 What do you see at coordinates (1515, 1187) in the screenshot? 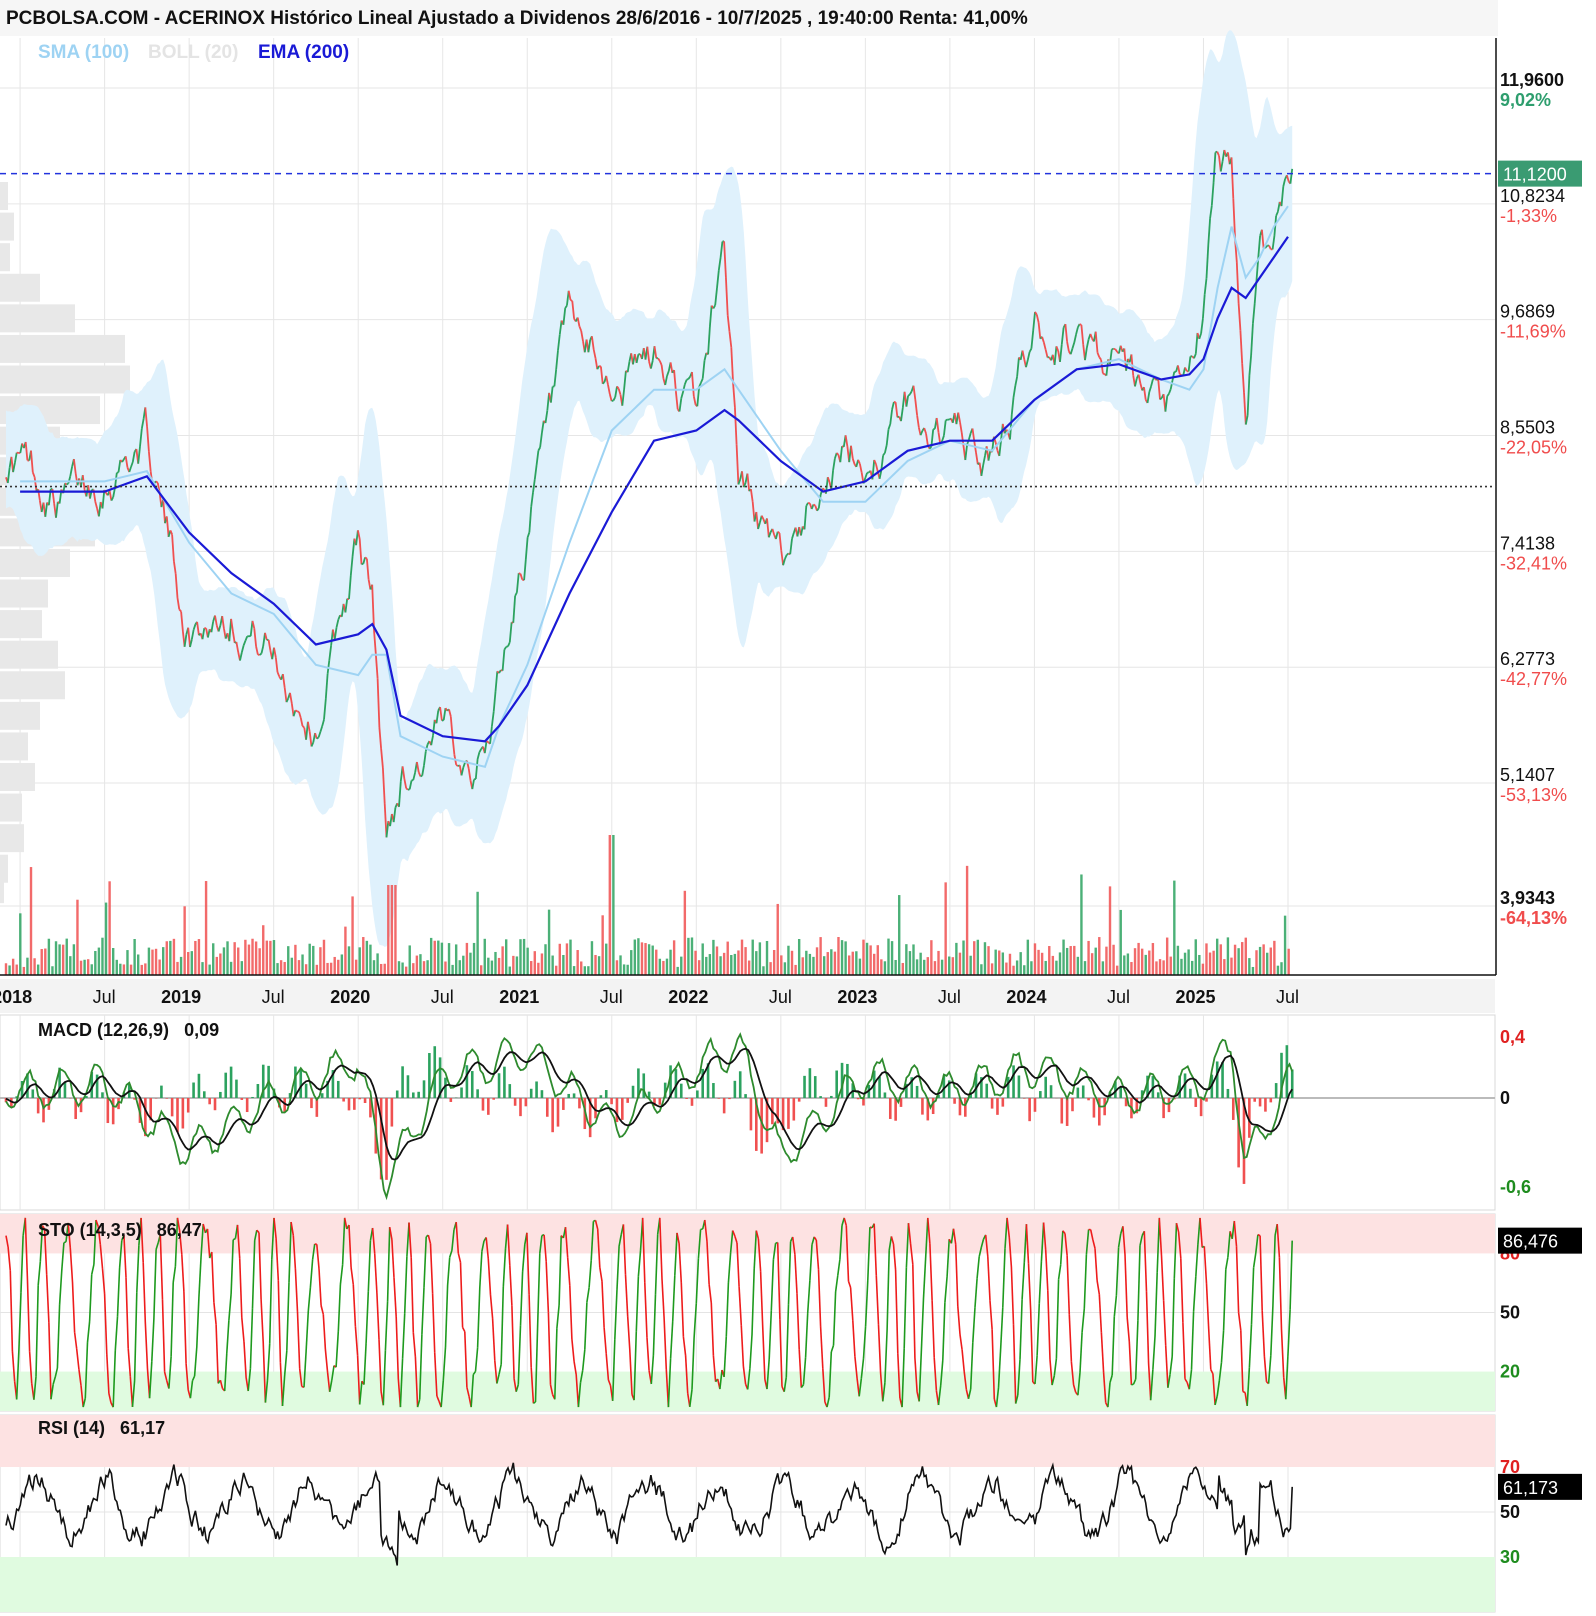
I see `macd-tick-label: -0,6` at bounding box center [1515, 1187].